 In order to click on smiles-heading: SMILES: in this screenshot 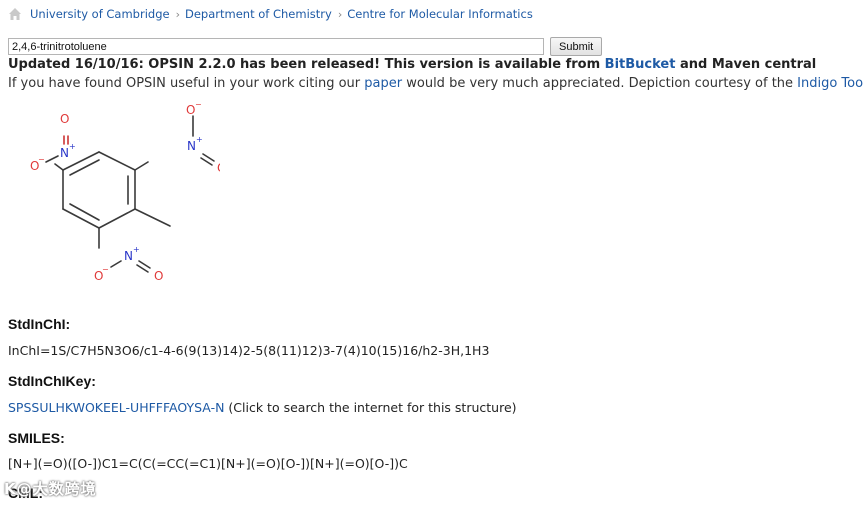, I will do `click(36, 438)`.